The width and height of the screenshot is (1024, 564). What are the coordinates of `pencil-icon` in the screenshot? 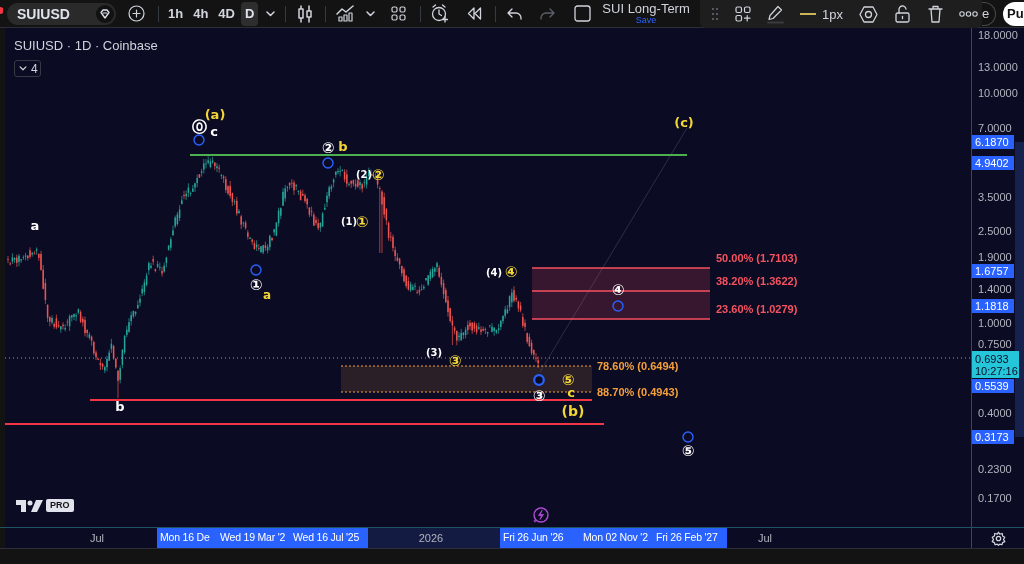 It's located at (775, 14).